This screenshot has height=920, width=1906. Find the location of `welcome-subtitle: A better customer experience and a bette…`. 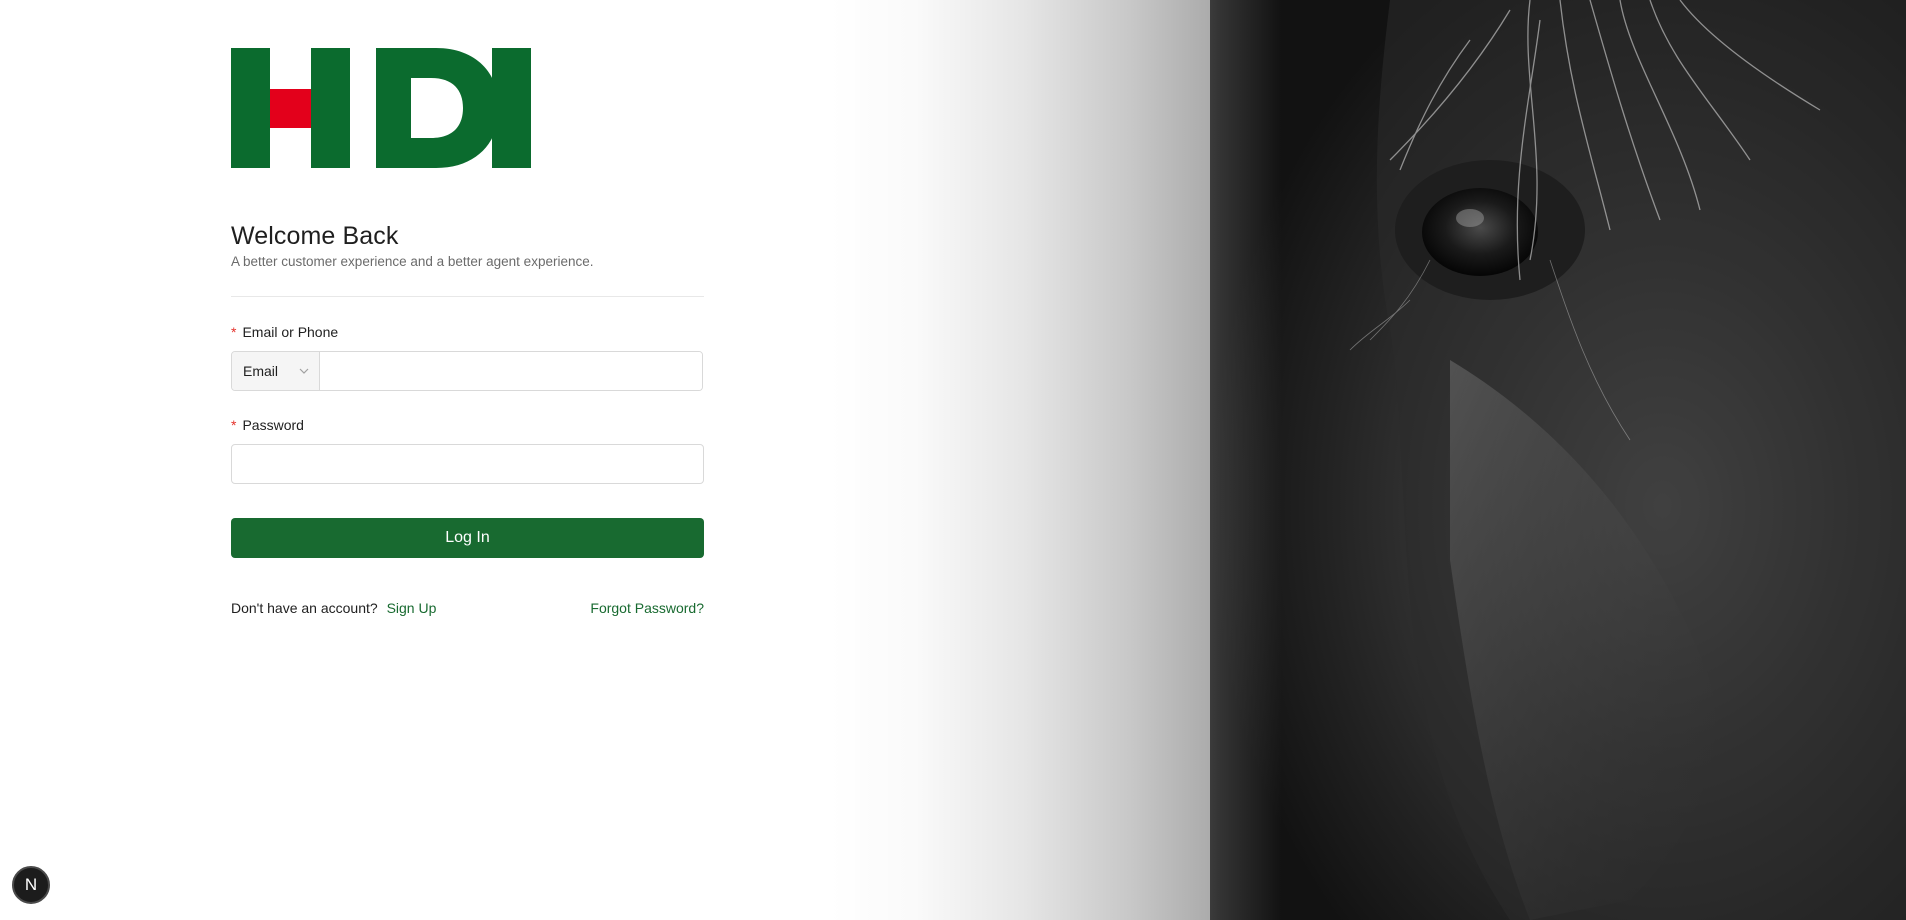

welcome-subtitle: A better customer experience and a bette… is located at coordinates (412, 261).